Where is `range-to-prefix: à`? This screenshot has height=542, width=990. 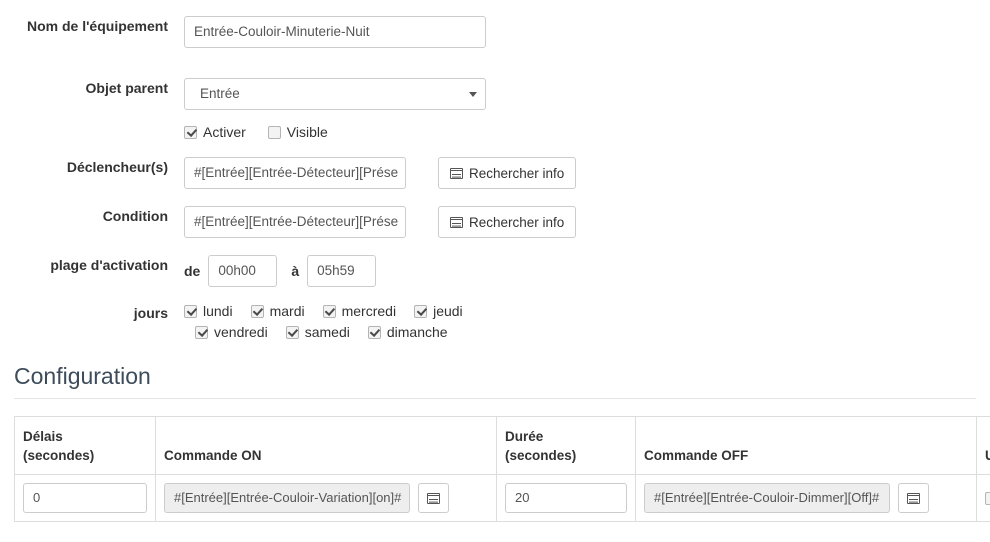
range-to-prefix: à is located at coordinates (295, 271).